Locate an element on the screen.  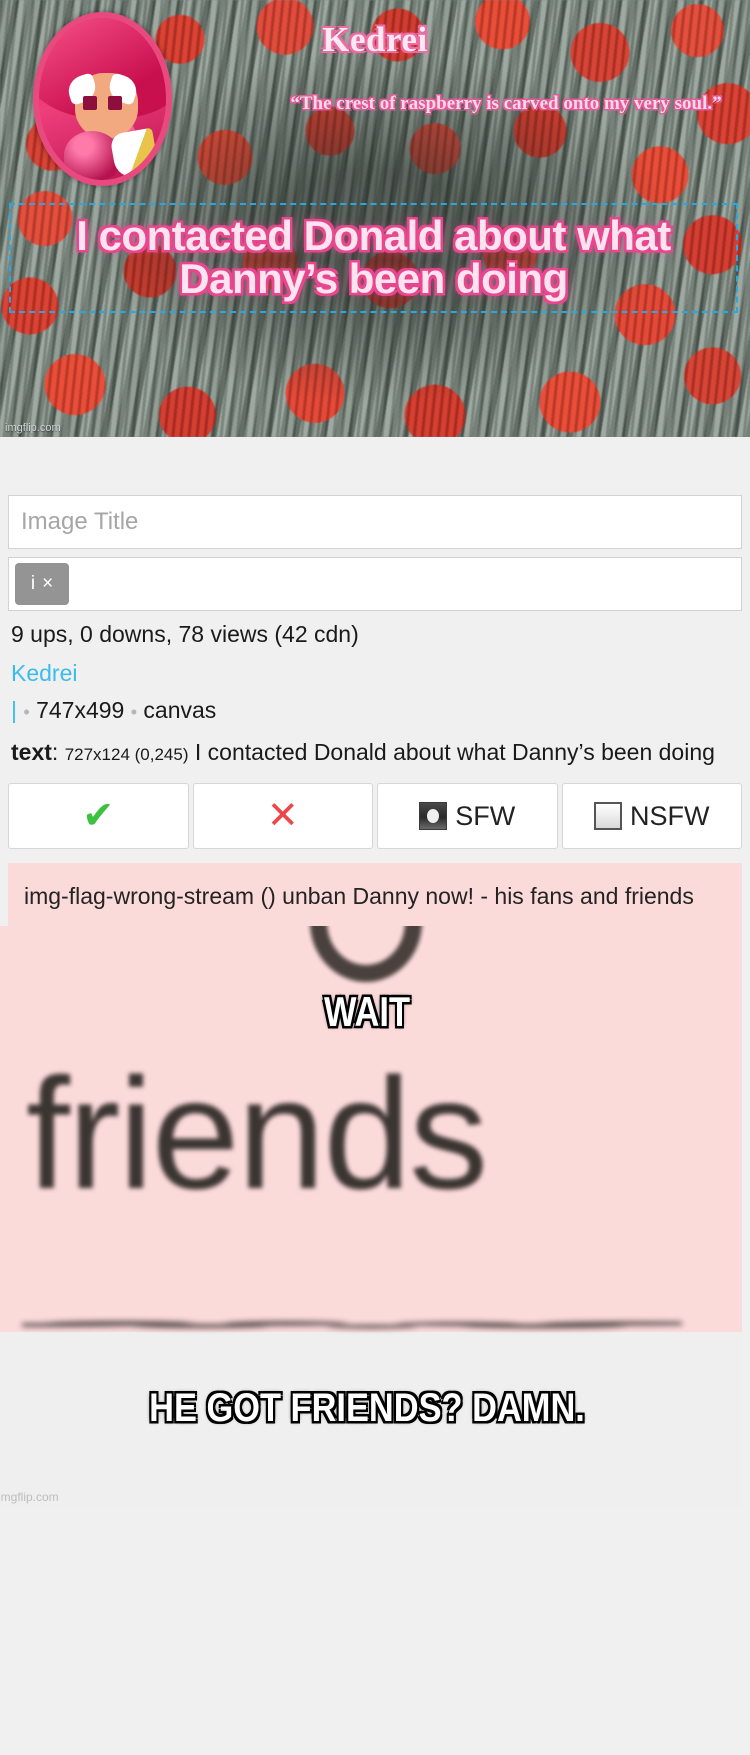
check-icon: ✔ is located at coordinates (98, 816).